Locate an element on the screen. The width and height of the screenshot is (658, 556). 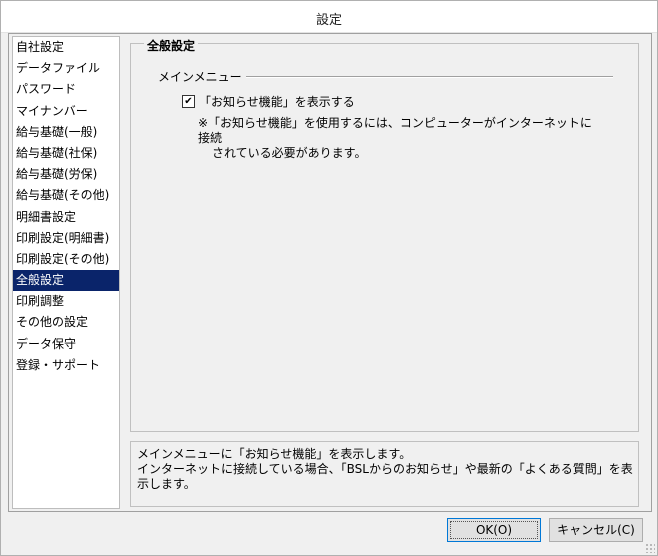
title-bar: 設定 is located at coordinates (329, 17).